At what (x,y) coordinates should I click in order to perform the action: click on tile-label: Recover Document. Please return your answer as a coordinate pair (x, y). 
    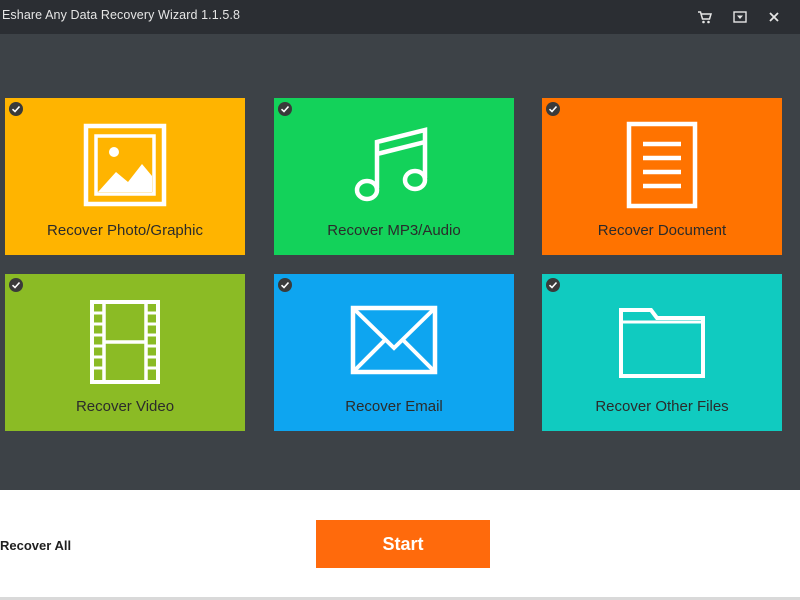
    Looking at the image, I should click on (662, 230).